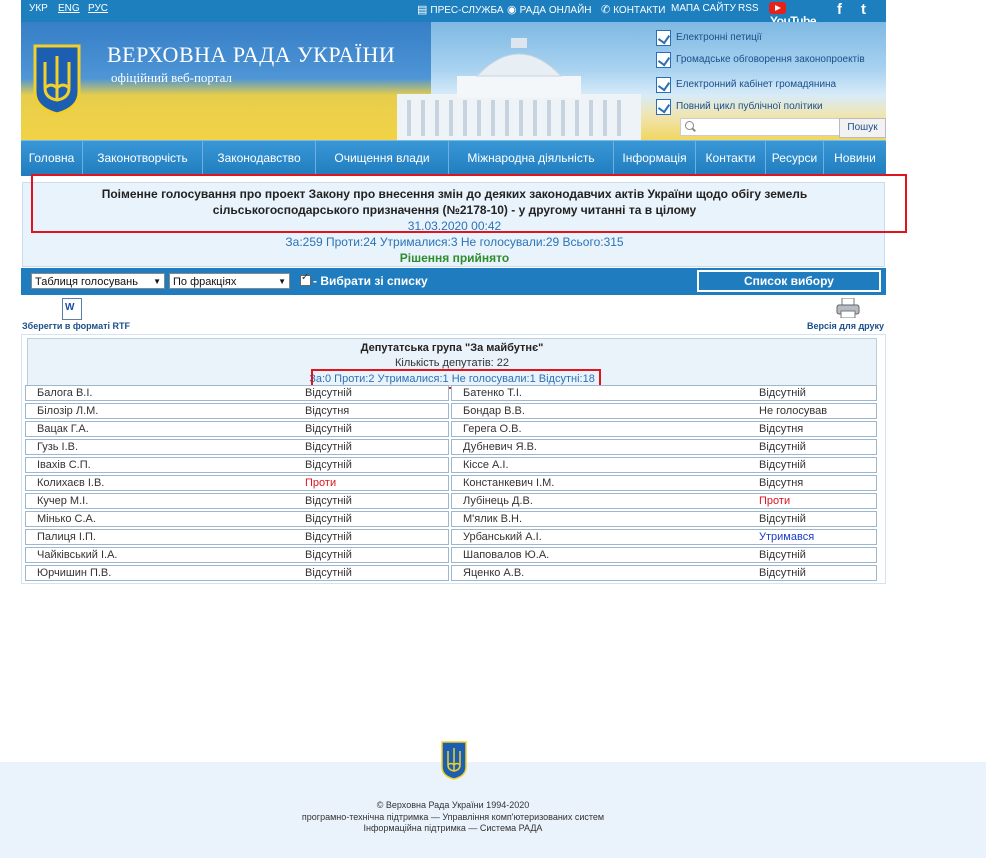 Image resolution: width=986 pixels, height=858 pixels. Describe the element at coordinates (57, 79) in the screenshot. I see `trident-icon` at that location.